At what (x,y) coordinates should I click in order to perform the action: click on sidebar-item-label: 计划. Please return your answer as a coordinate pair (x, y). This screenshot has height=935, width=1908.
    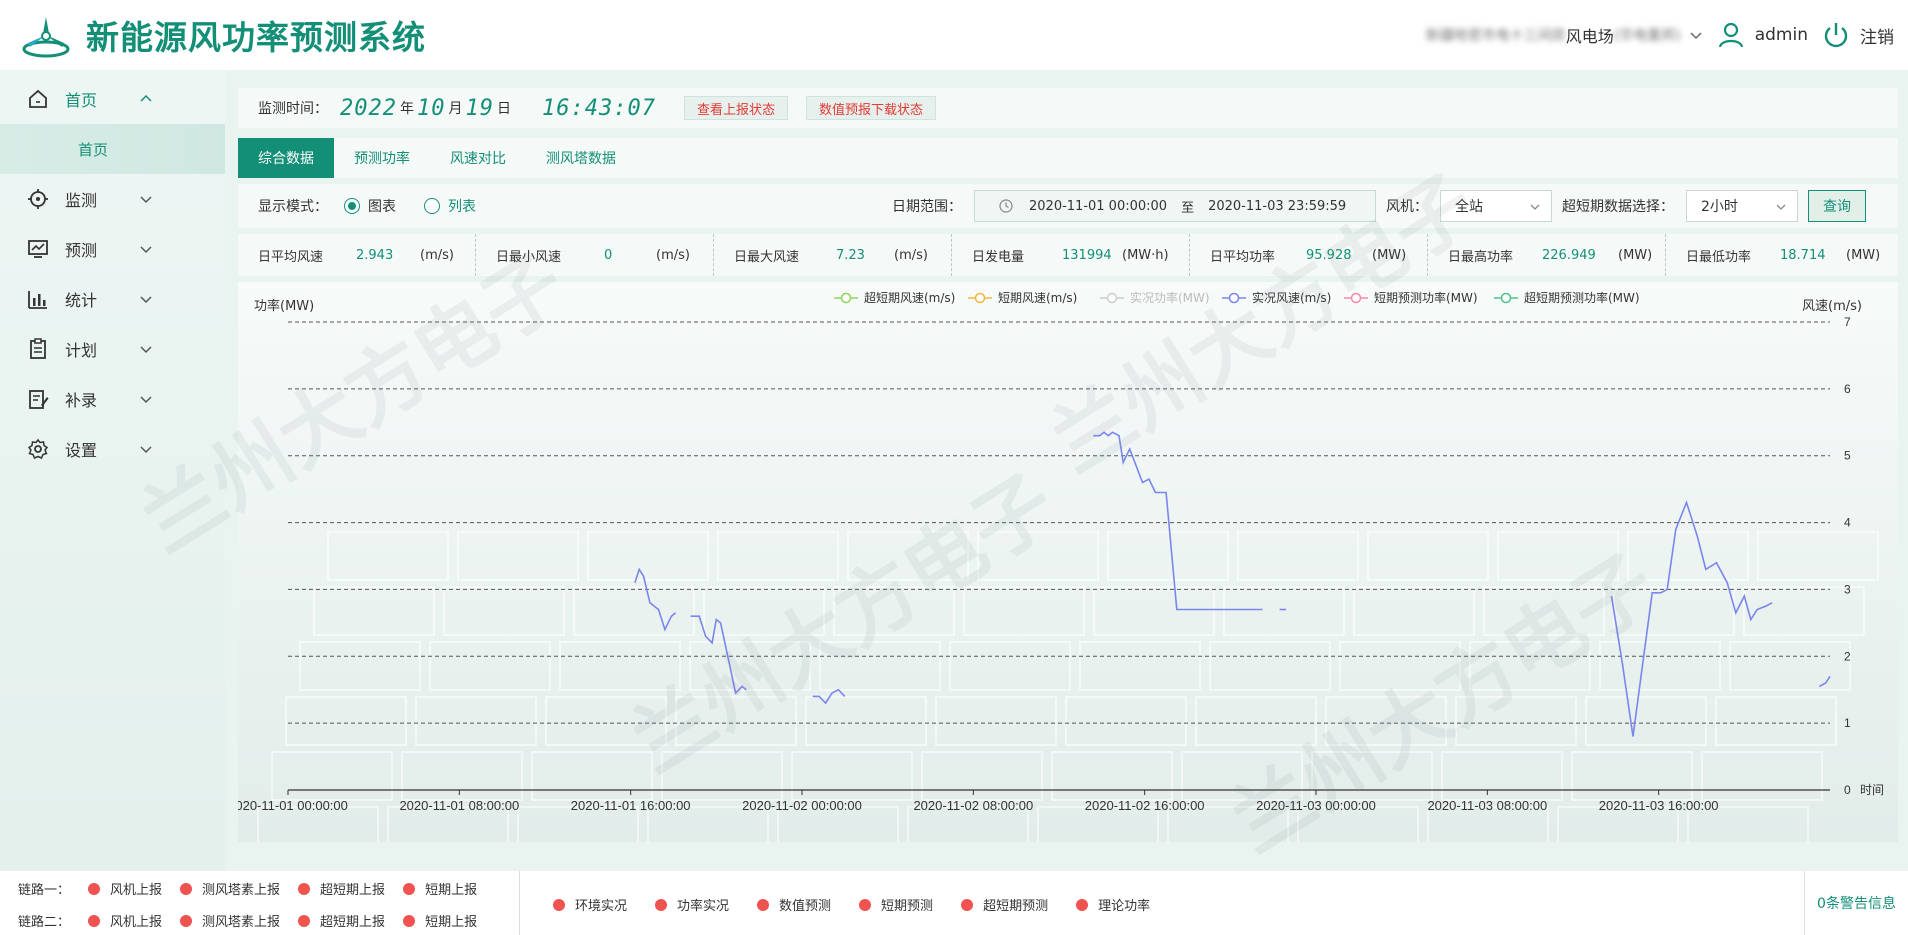
    Looking at the image, I should click on (81, 350).